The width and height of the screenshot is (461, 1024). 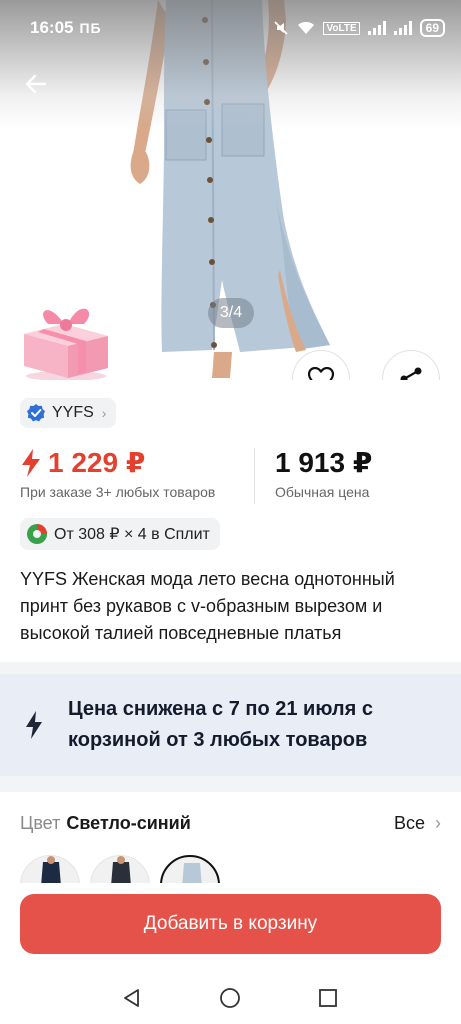 I want to click on color-swatch-navy, so click(x=50, y=869).